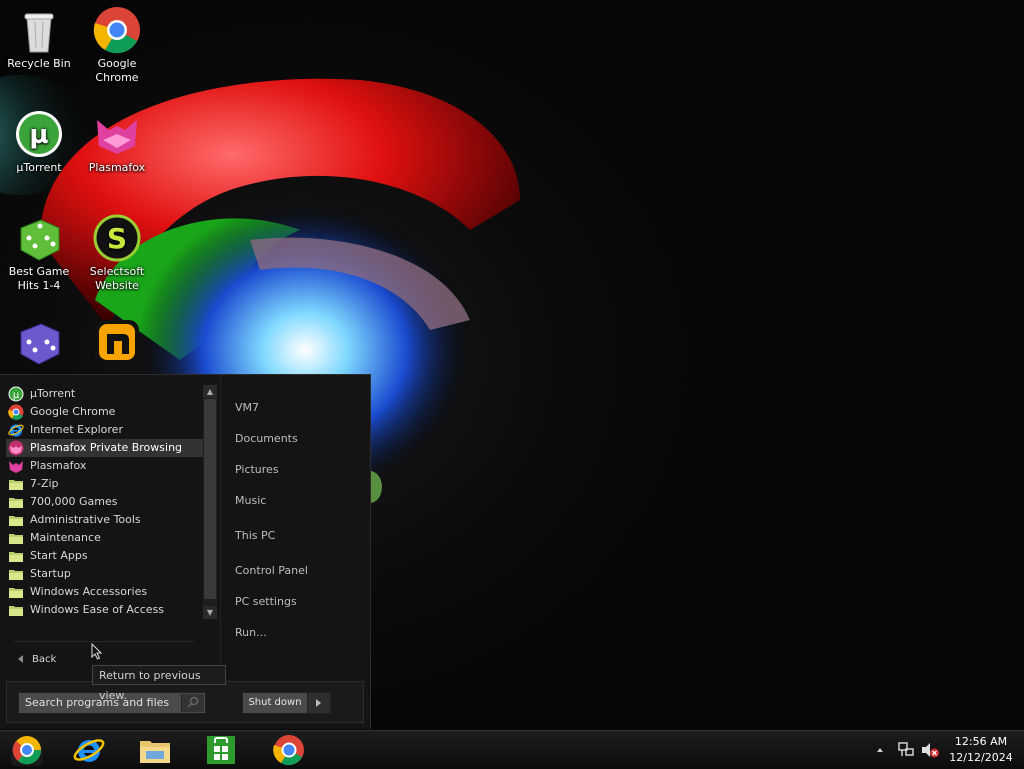 The height and width of the screenshot is (769, 1024). What do you see at coordinates (97, 609) in the screenshot?
I see `program-label: Windows Ease of Access` at bounding box center [97, 609].